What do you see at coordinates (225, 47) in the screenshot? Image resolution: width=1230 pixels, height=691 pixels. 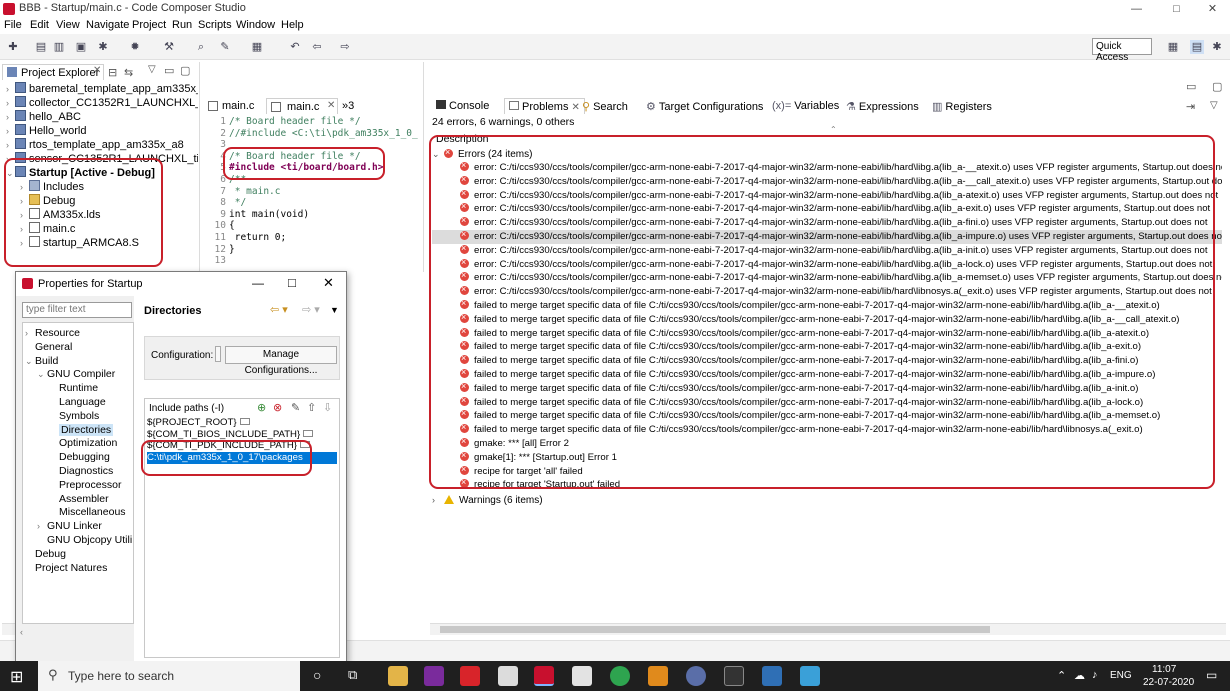 I see `pen-icon: ✎` at bounding box center [225, 47].